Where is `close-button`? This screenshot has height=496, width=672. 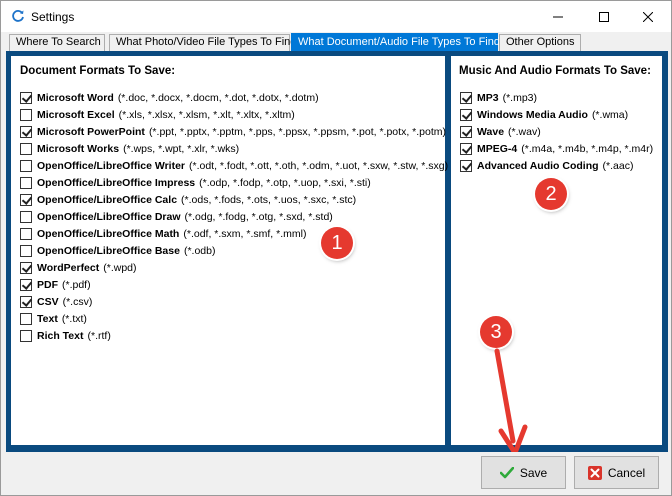
close-button is located at coordinates (648, 16).